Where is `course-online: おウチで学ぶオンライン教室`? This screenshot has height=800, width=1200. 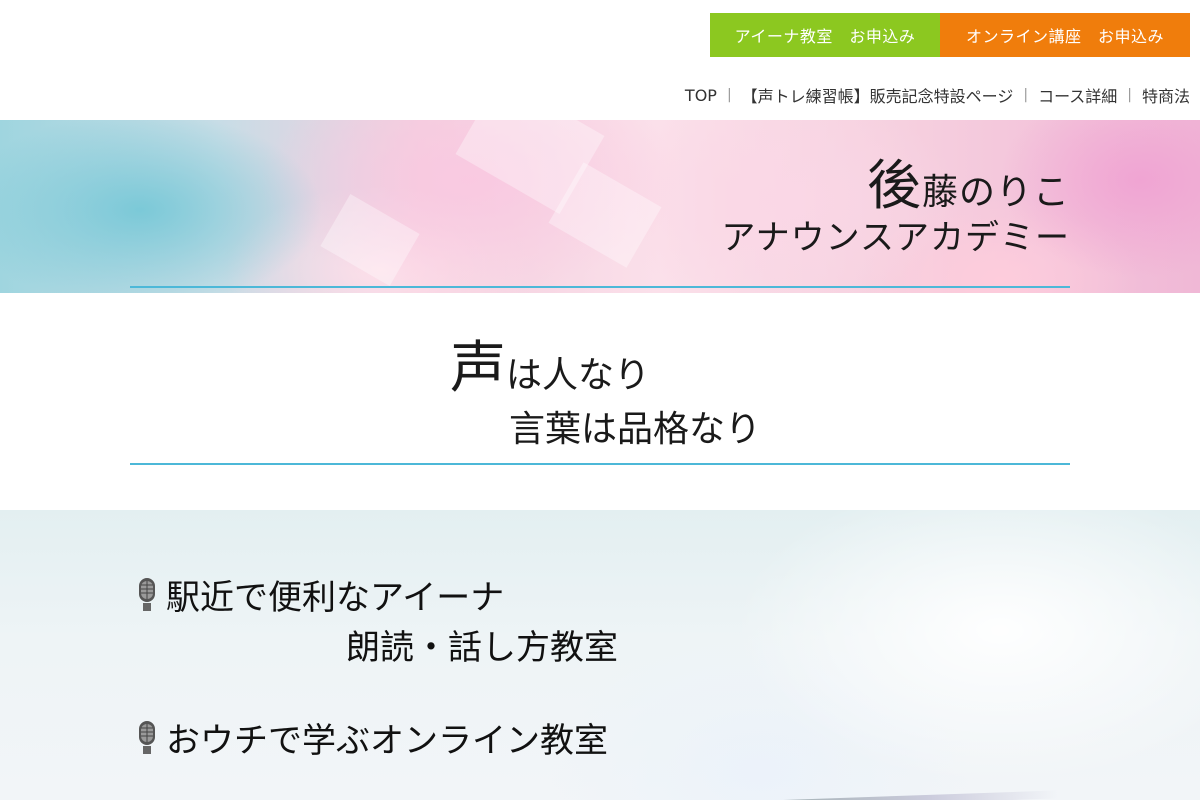
course-online: おウチで学ぶオンライン教室 is located at coordinates (371, 737).